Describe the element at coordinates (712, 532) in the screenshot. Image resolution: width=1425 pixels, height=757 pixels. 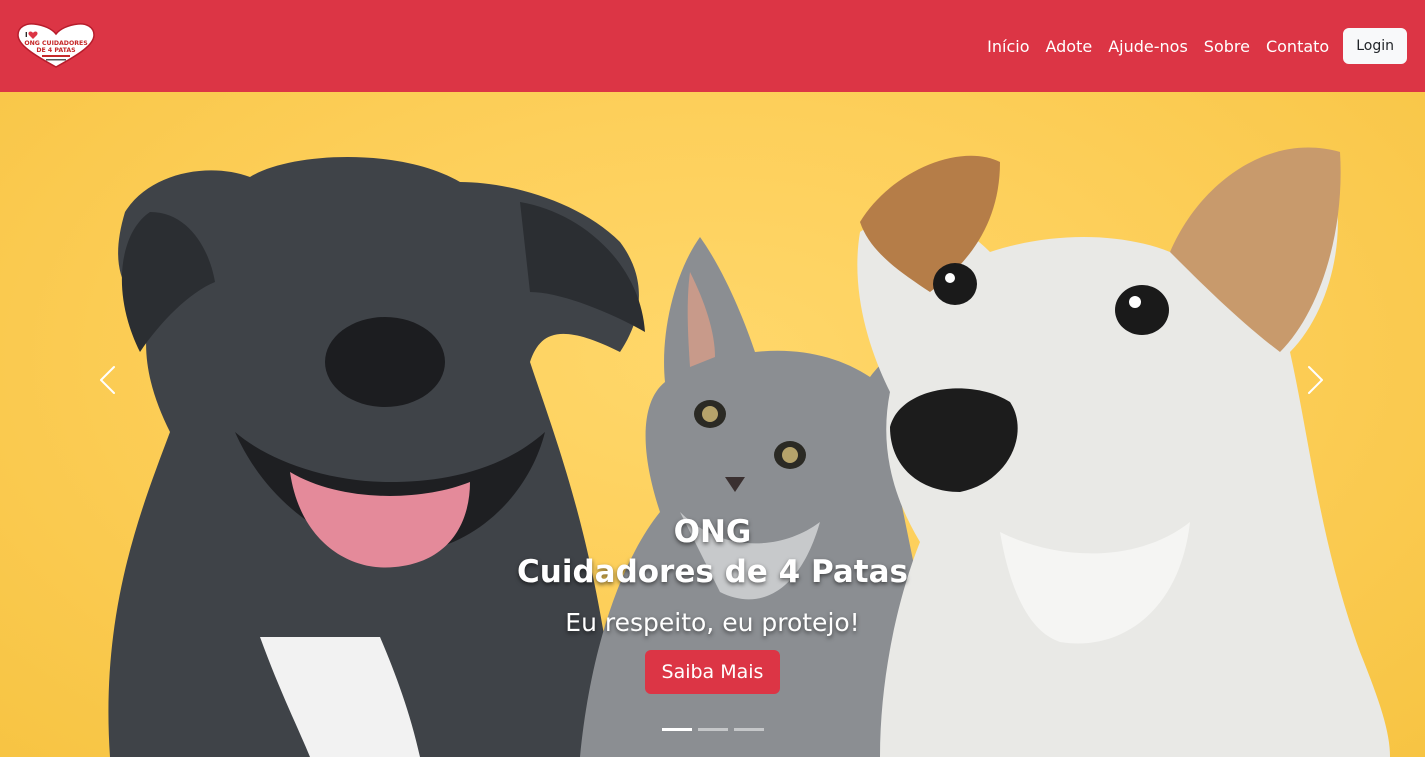
I see `hero-title: ONG` at that location.